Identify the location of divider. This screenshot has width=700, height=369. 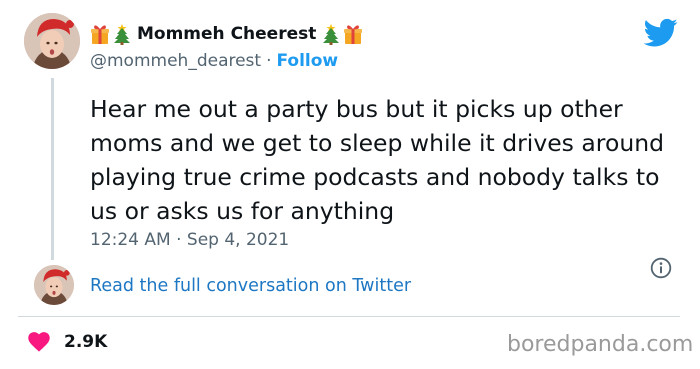
(349, 316).